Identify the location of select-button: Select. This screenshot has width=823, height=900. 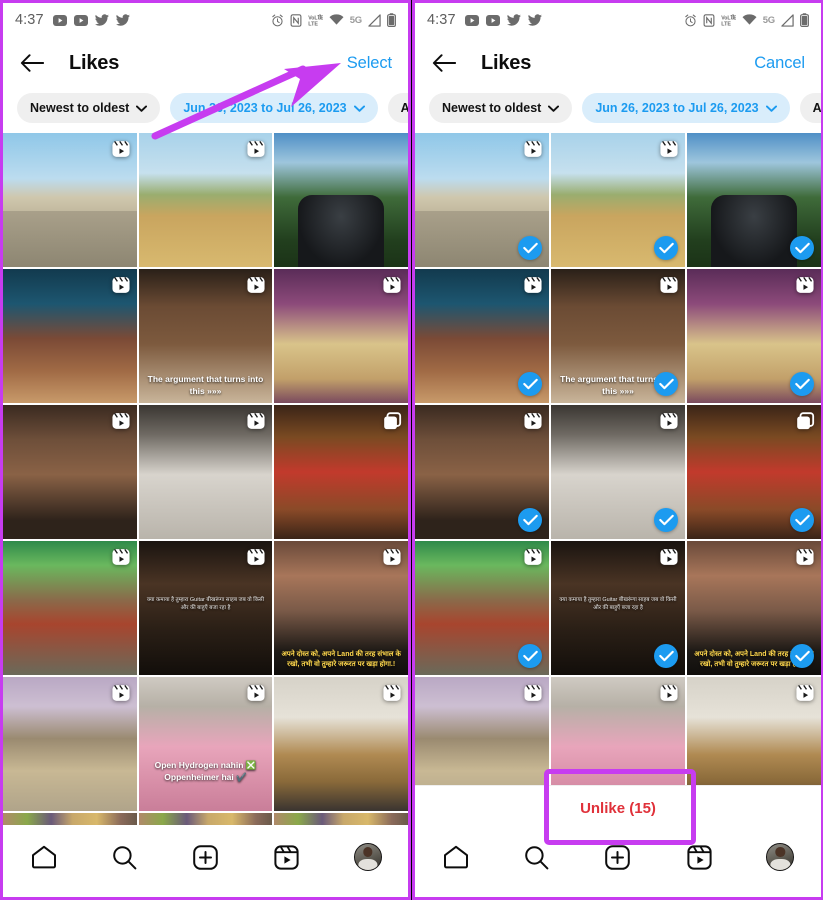
(370, 63).